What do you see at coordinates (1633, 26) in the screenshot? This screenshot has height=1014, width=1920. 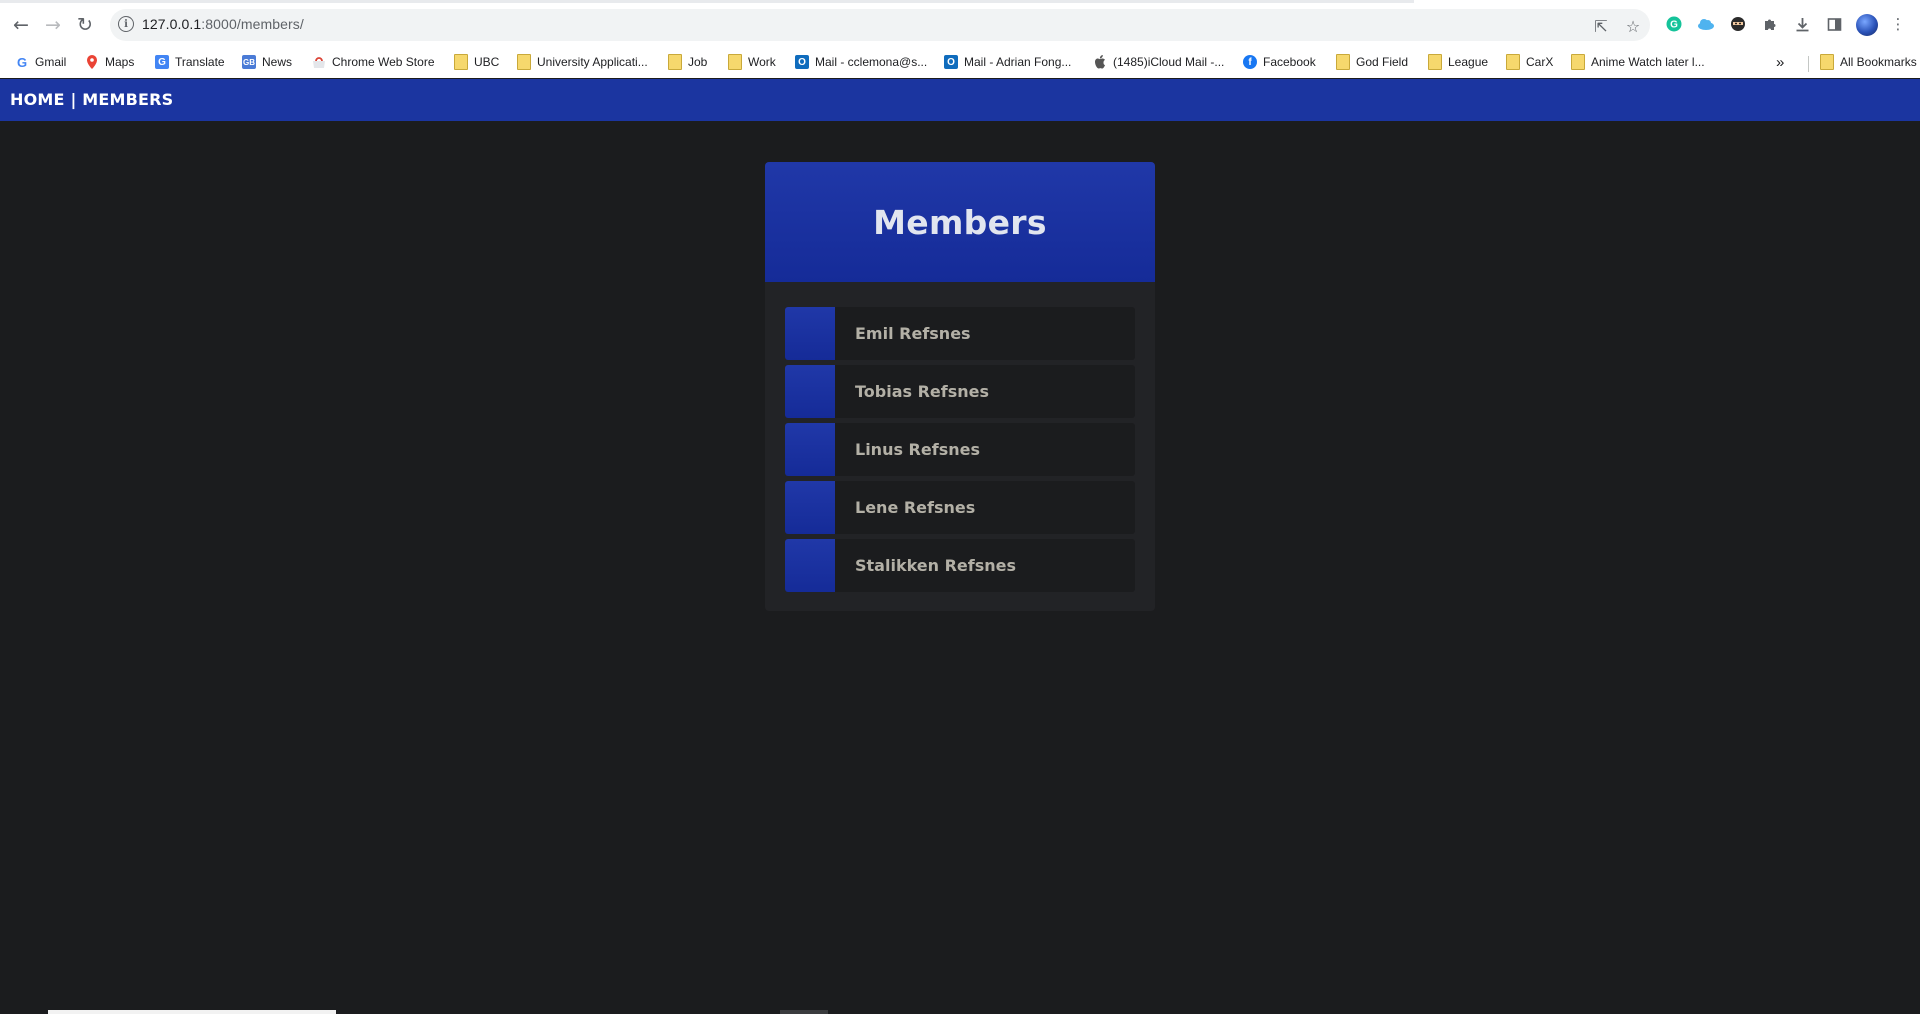 I see `bookmark-star-icon: ☆` at bounding box center [1633, 26].